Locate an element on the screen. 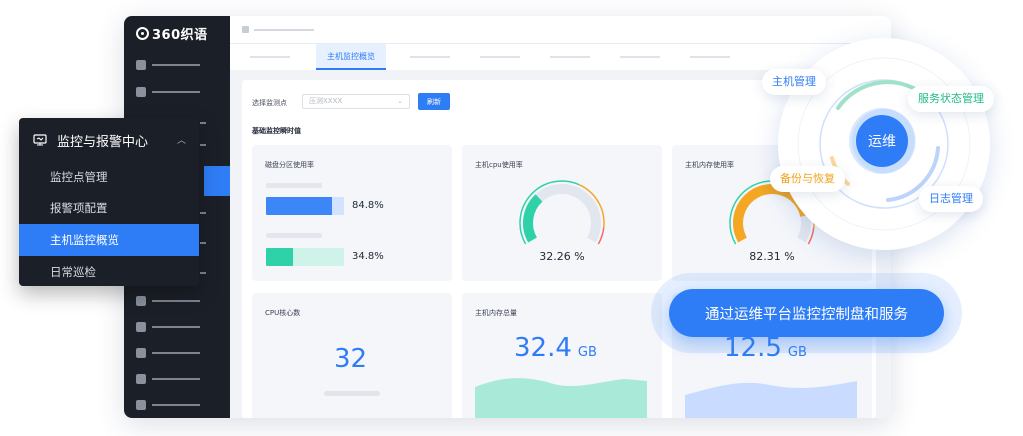 The image size is (1023, 436). ops-label-host-management: 主机管理 is located at coordinates (794, 82).